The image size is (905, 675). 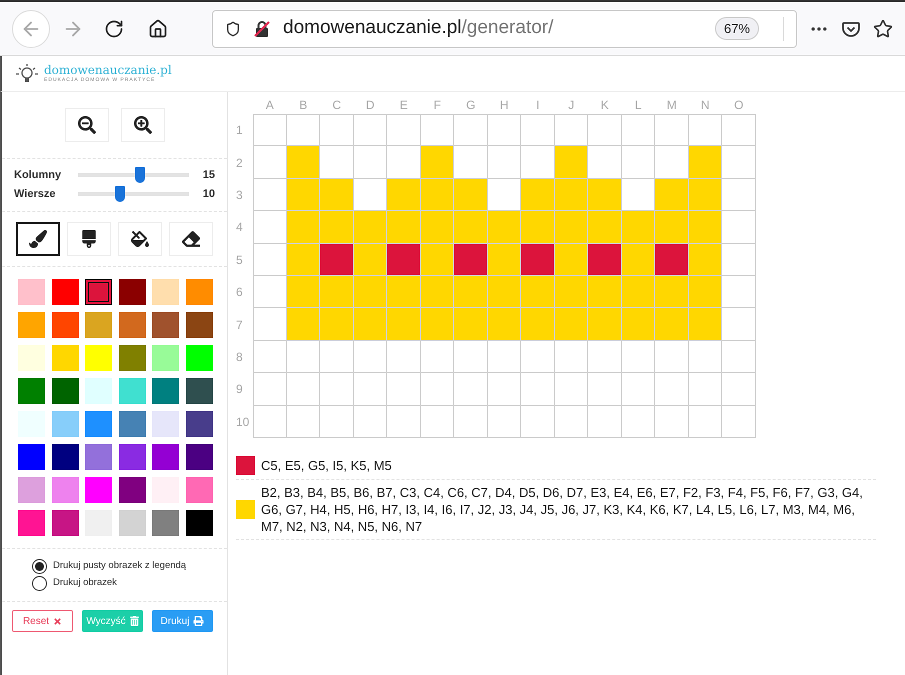 What do you see at coordinates (133, 175) in the screenshot?
I see `slider-track` at bounding box center [133, 175].